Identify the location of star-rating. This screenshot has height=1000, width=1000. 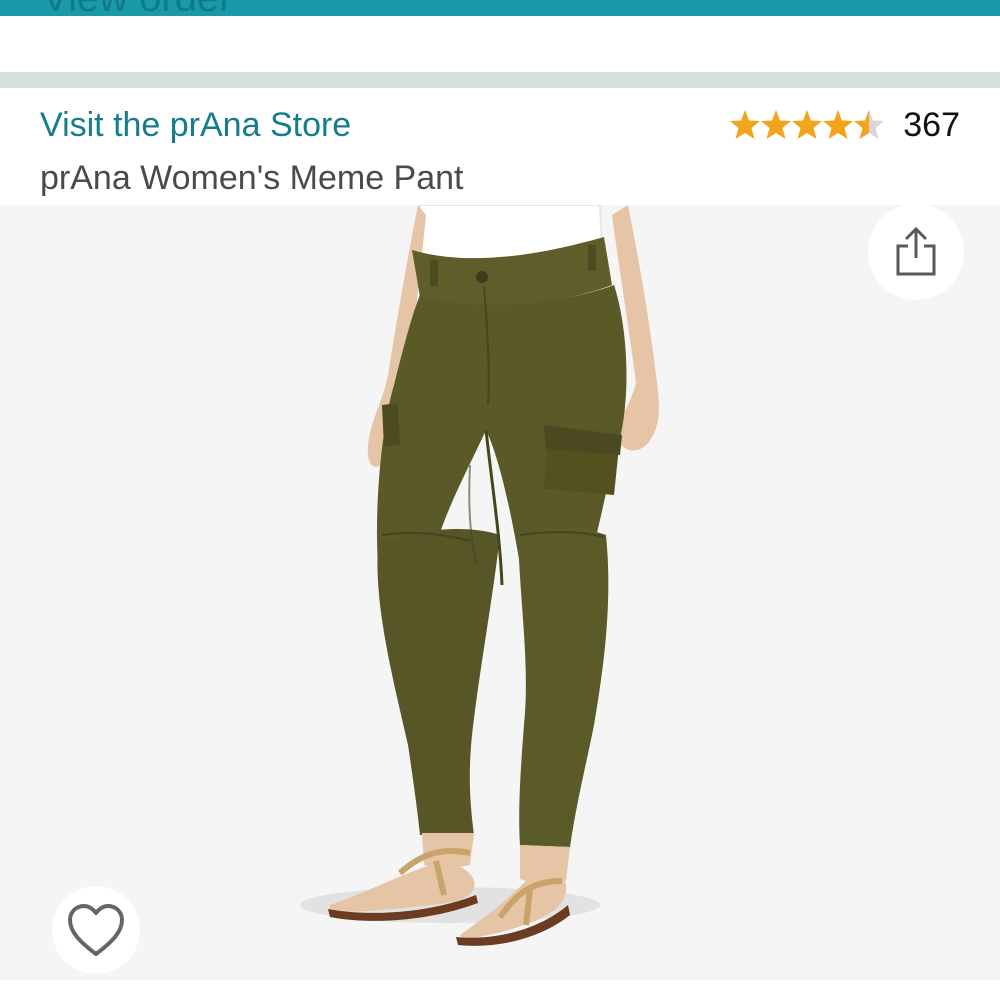
(809, 125).